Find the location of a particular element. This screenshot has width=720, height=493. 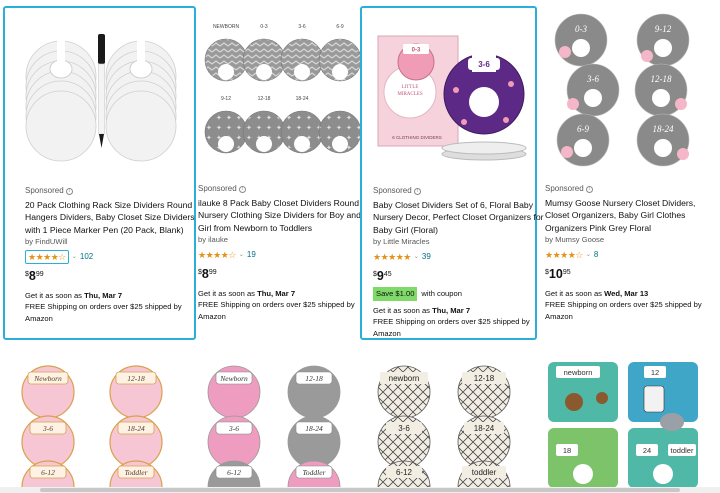

svg-text: MIRACLES is located at coordinates (410, 94).